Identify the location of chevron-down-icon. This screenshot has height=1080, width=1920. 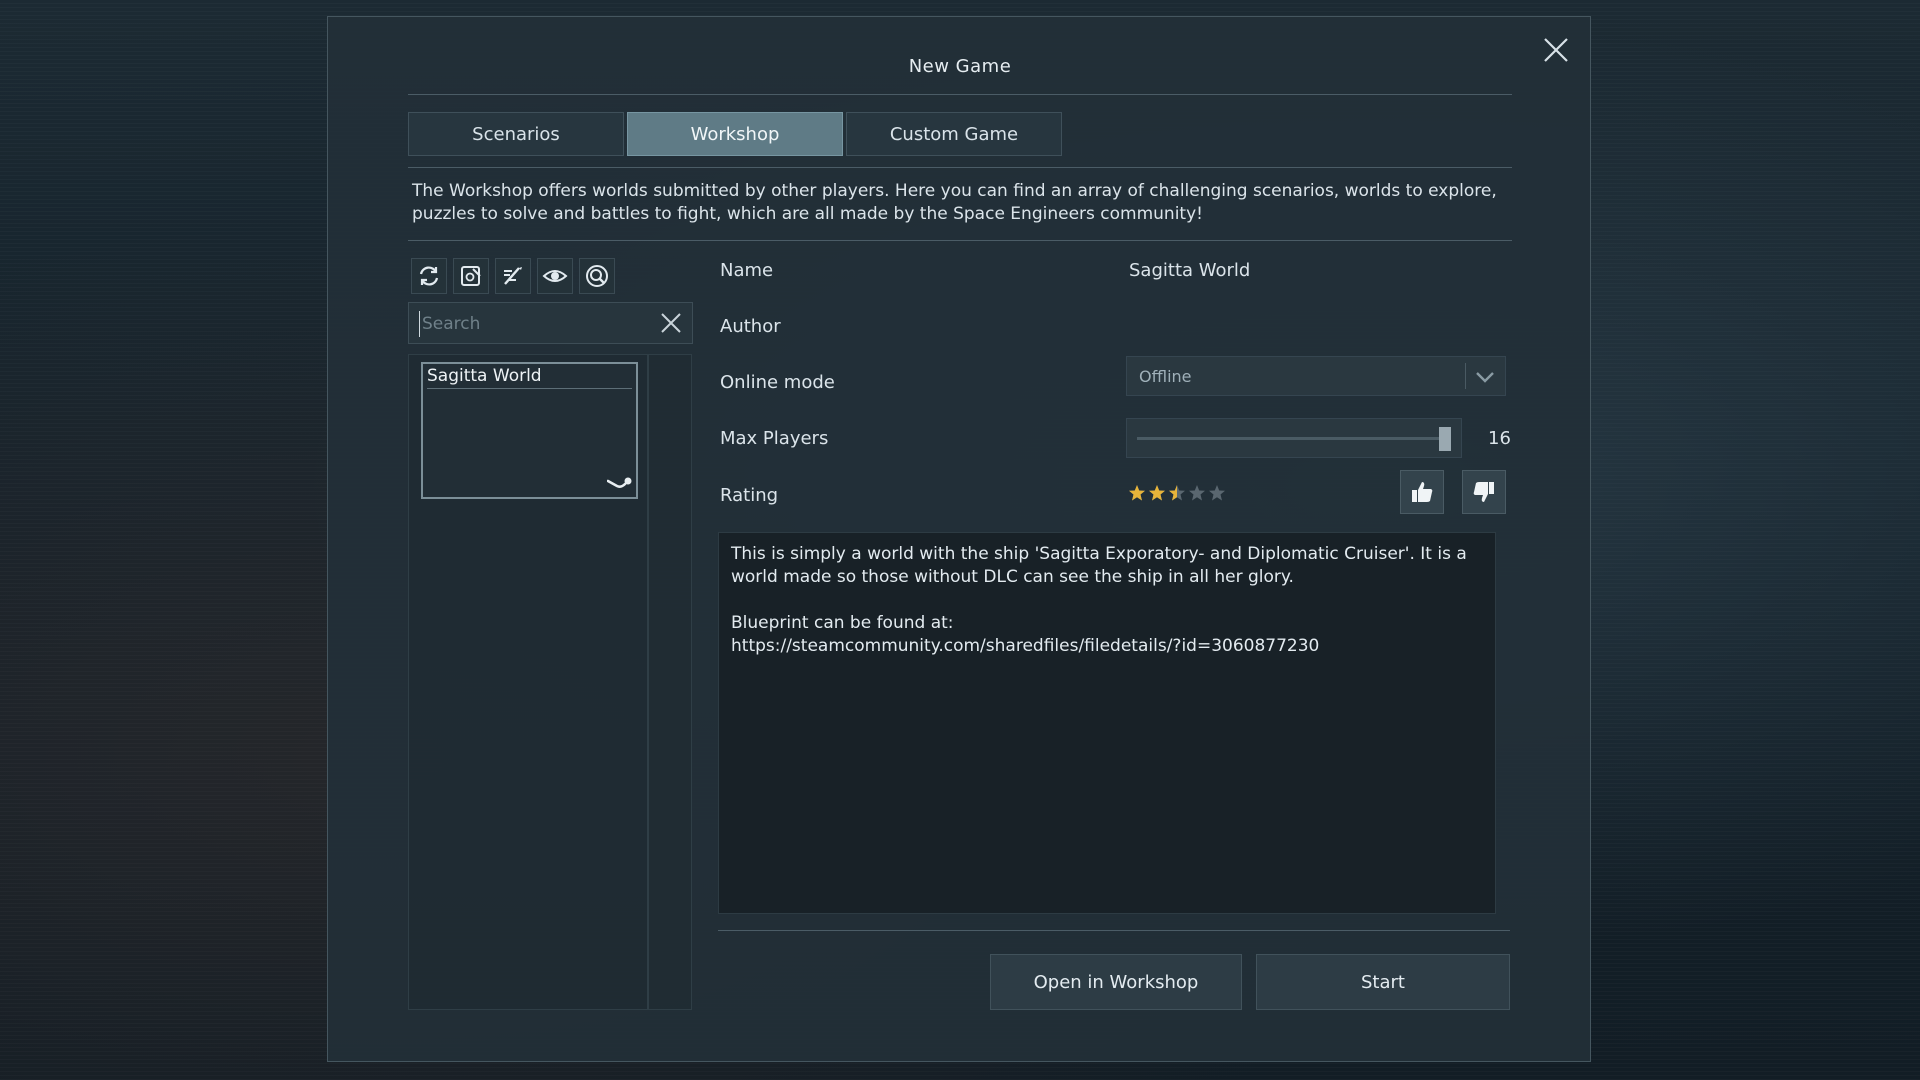
(1485, 377).